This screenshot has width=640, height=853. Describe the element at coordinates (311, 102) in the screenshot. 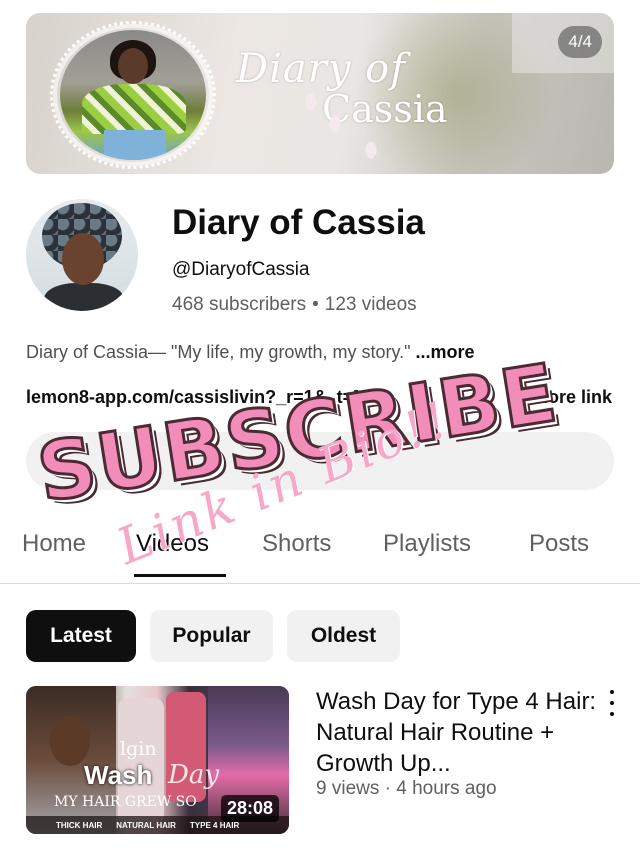

I see `petal-decoration` at that location.